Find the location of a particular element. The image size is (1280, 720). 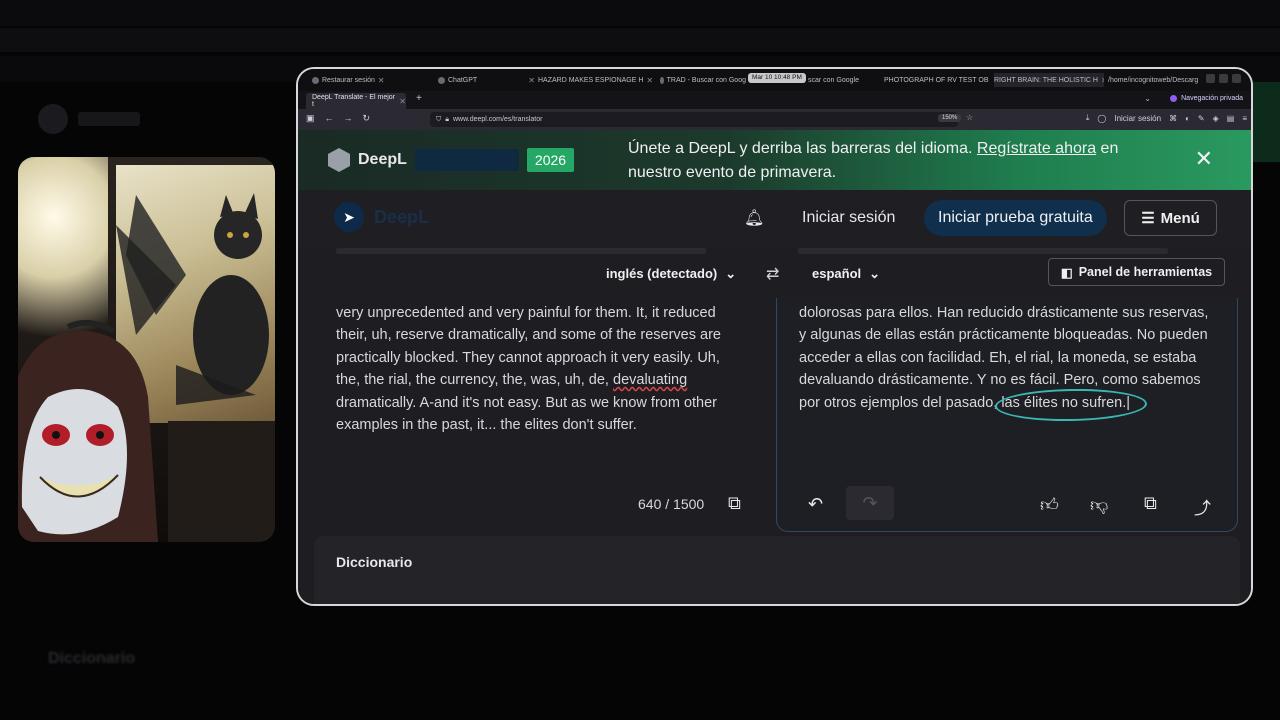

extension-icon: ◐ is located at coordinates (1187, 118).